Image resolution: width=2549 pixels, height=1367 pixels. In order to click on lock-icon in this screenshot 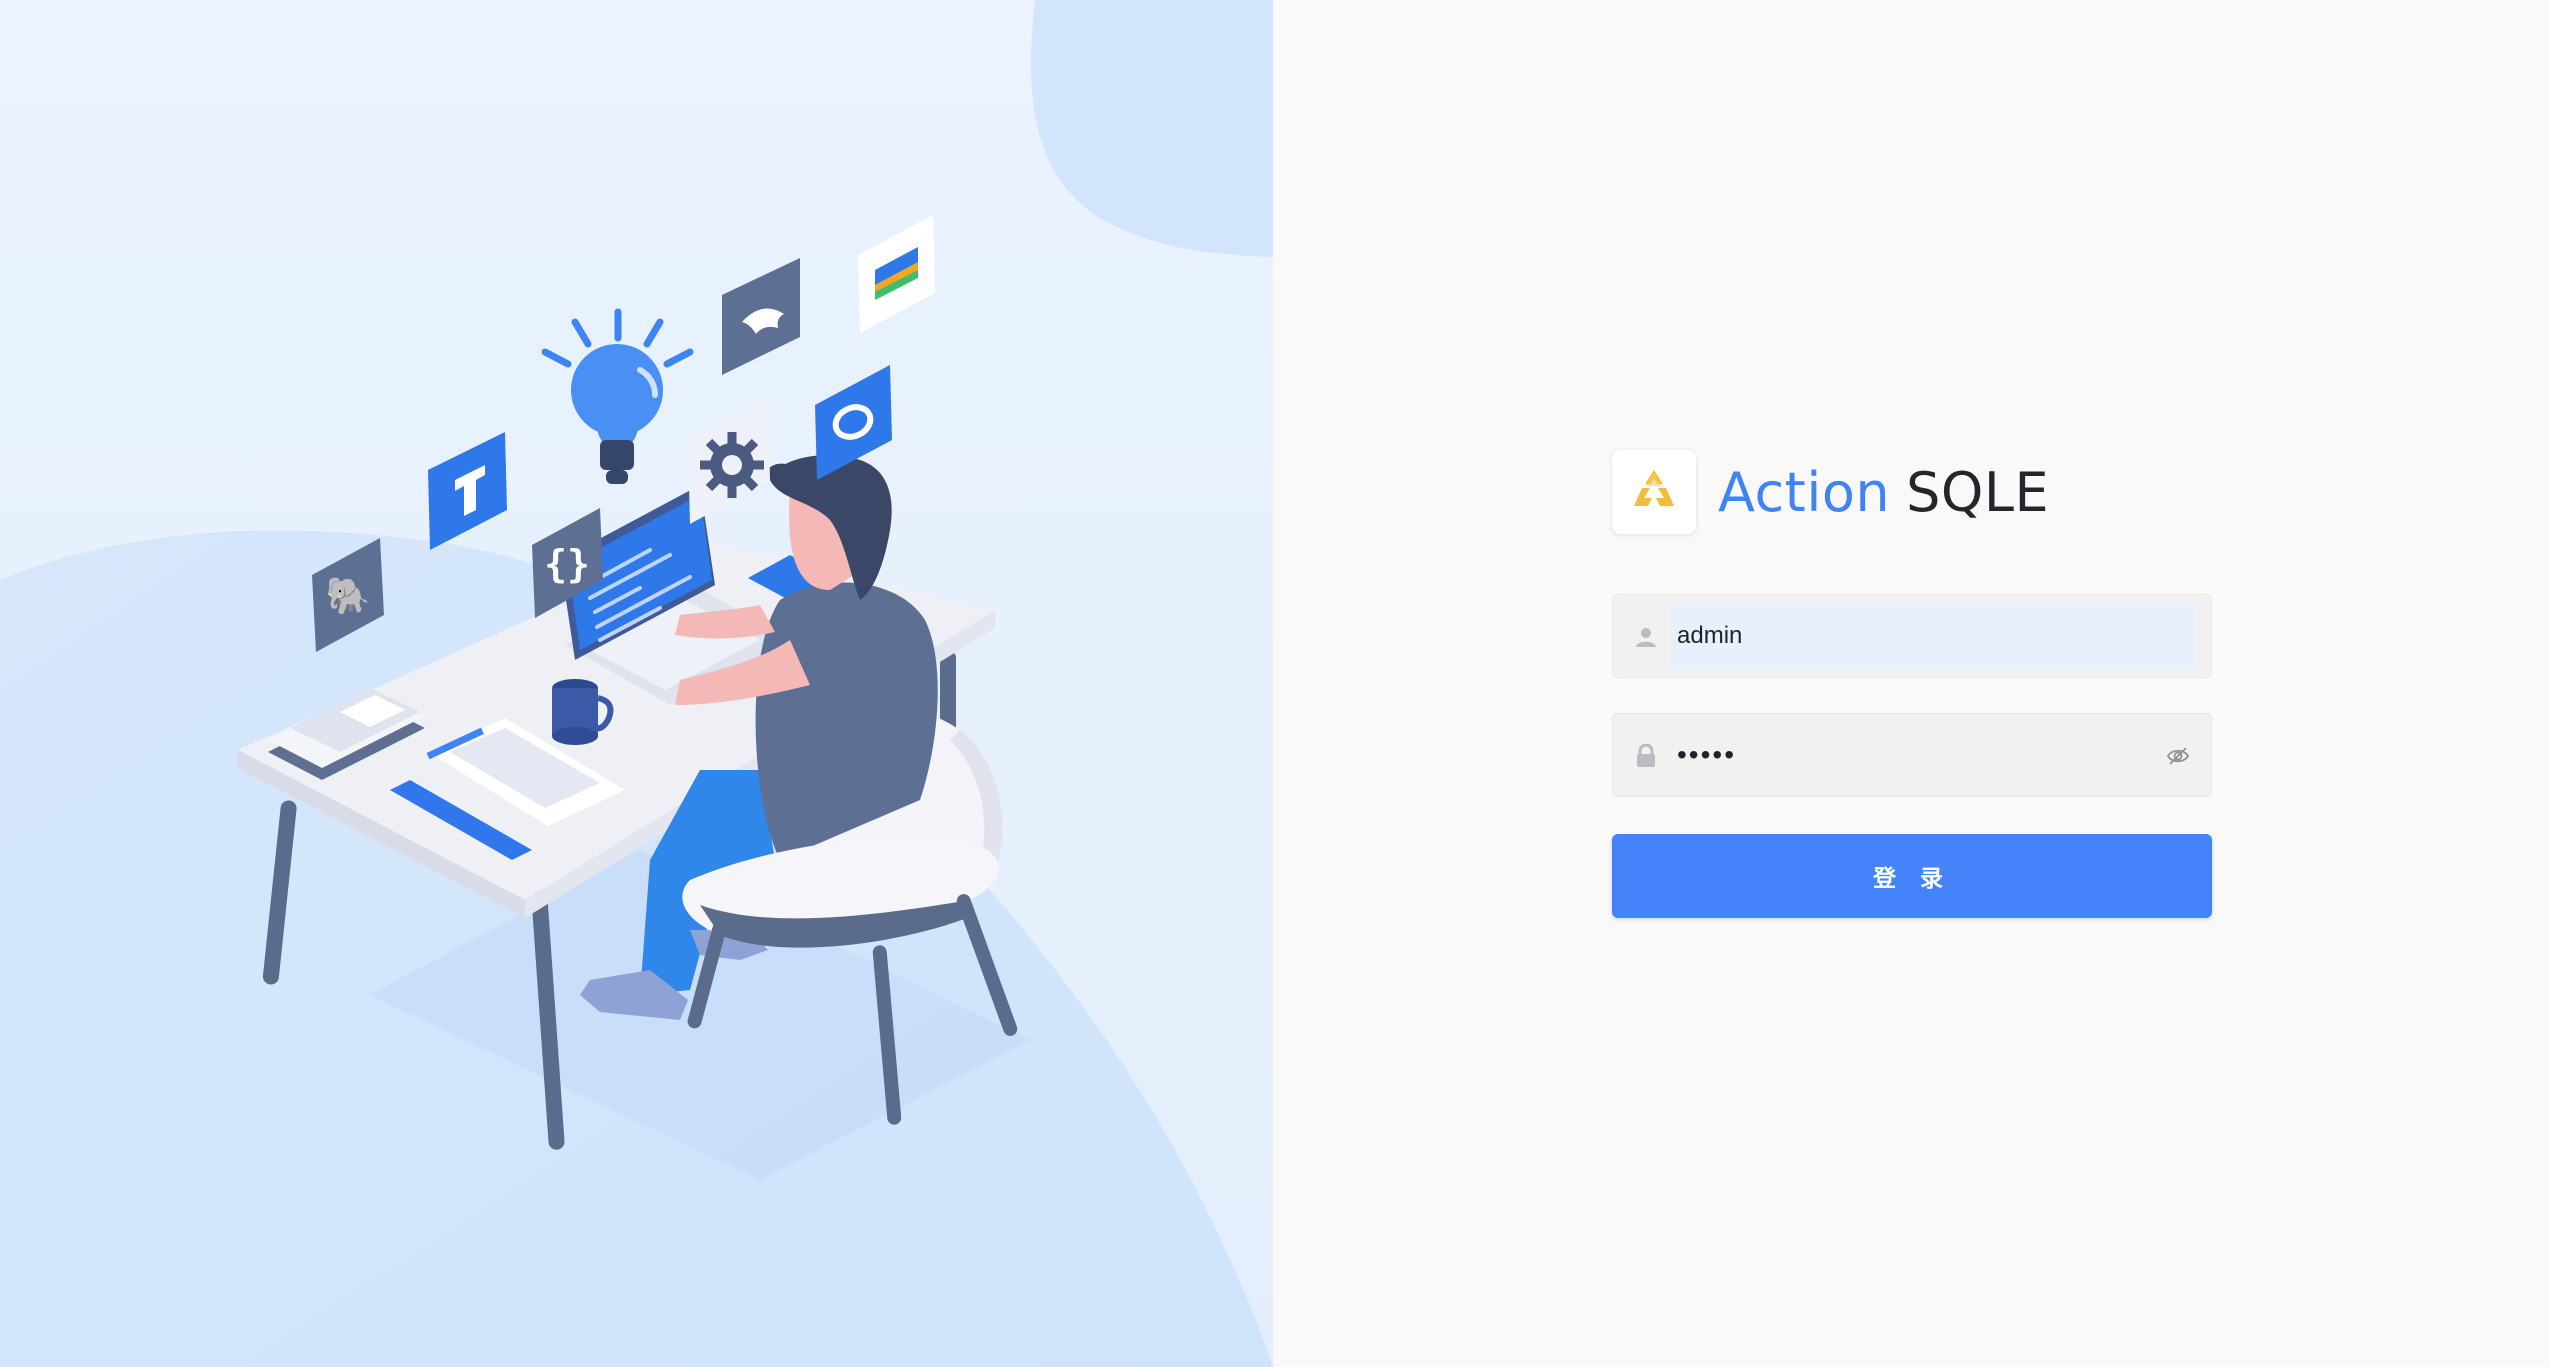, I will do `click(1646, 756)`.